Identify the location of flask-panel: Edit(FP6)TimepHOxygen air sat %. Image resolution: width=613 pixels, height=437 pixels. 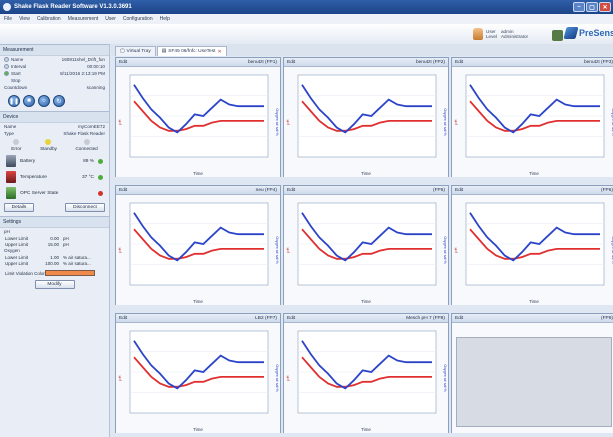
(532, 245).